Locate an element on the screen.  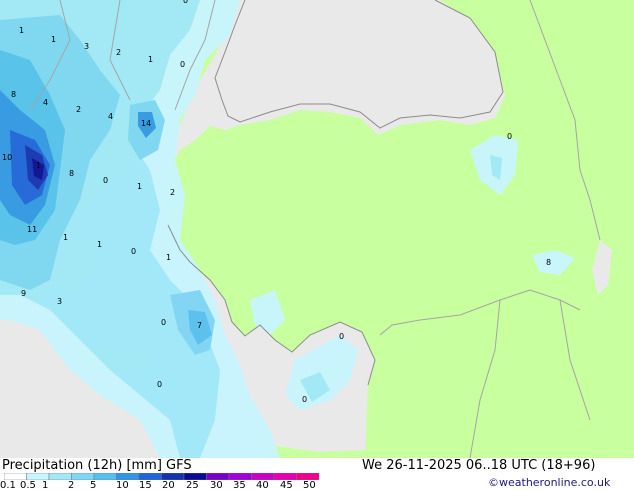
value-label: 14 is located at coordinates (146, 123).